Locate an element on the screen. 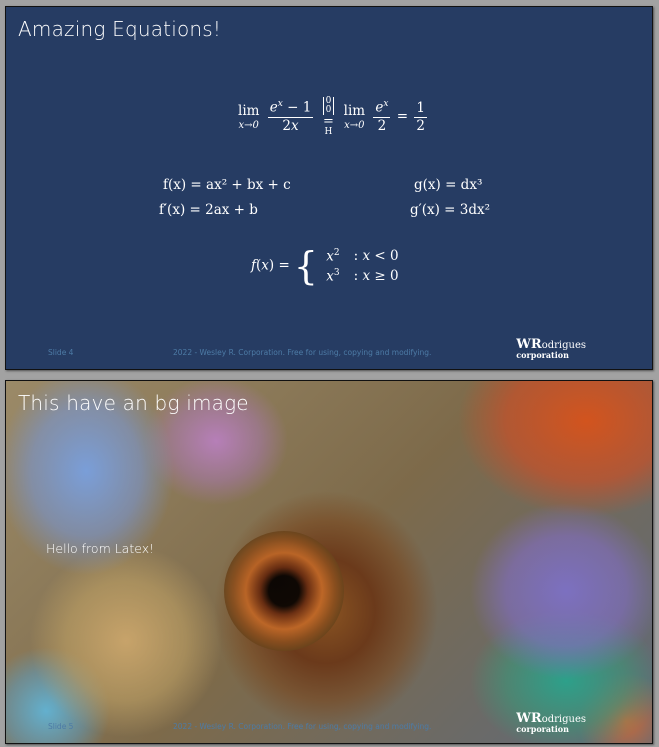  piecewise-equation: f(x) ={ x2: x < 0 x3: x ≥ 0 is located at coordinates (325, 266).